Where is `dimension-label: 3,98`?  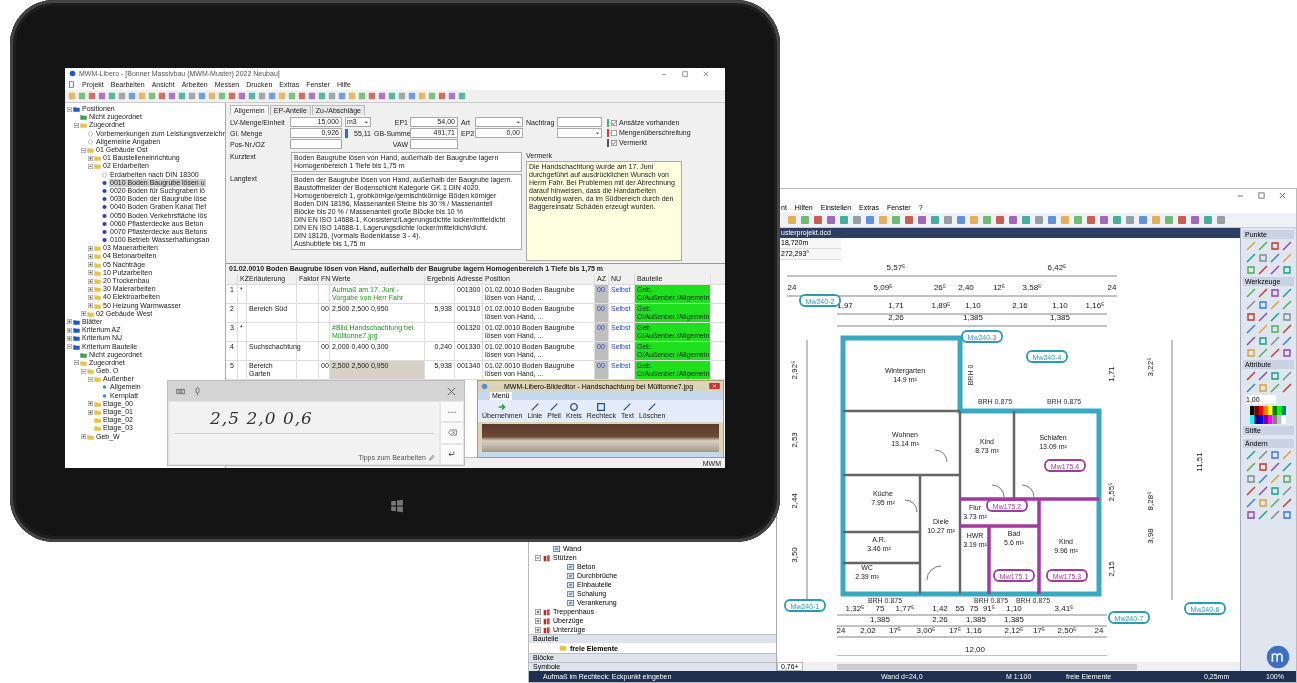 dimension-label: 3,98 is located at coordinates (1150, 536).